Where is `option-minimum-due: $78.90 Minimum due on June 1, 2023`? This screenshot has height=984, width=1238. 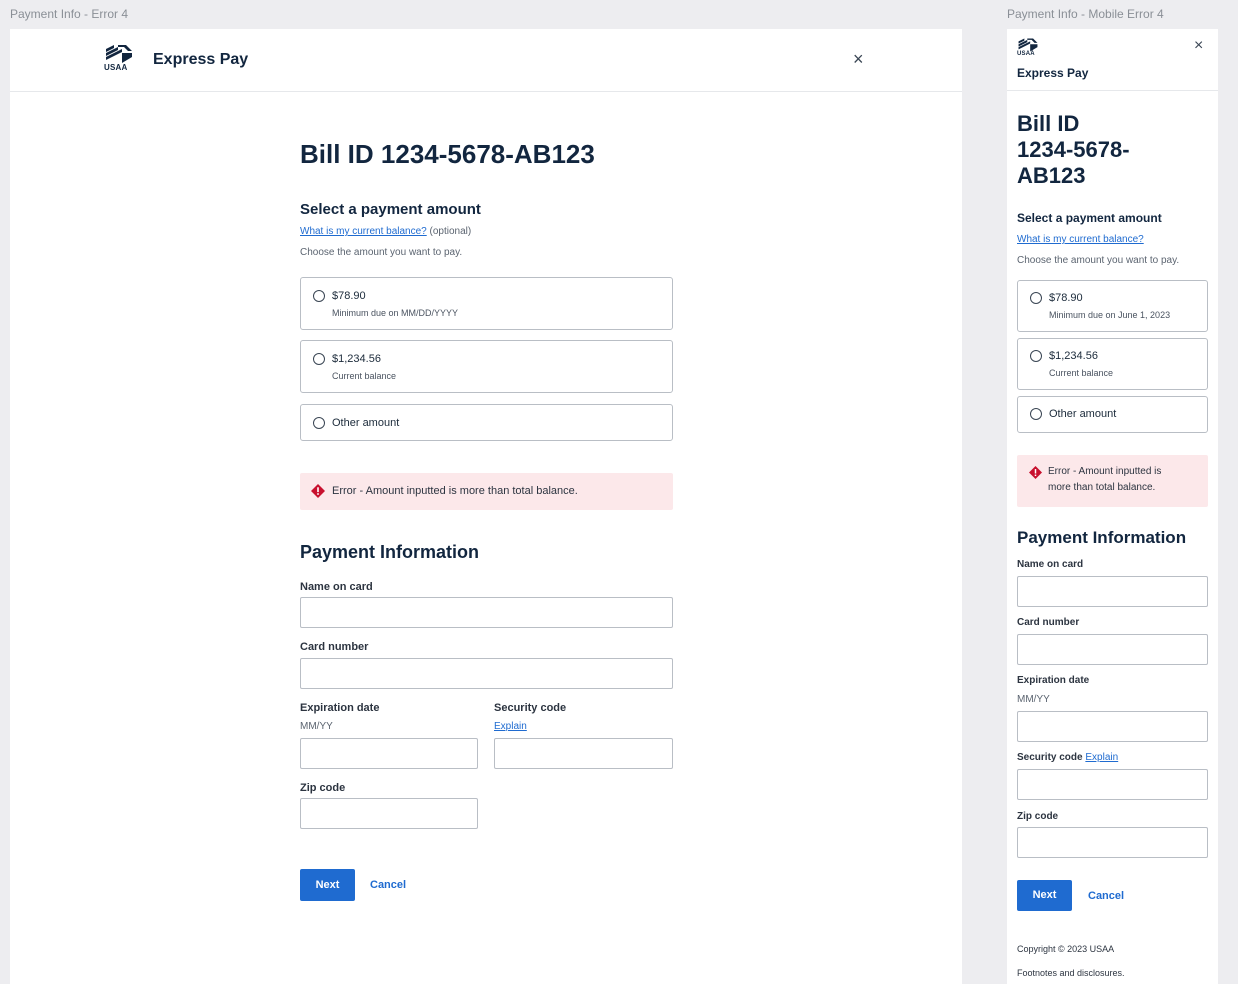
option-minimum-due: $78.90 Minimum due on June 1, 2023 is located at coordinates (1112, 306).